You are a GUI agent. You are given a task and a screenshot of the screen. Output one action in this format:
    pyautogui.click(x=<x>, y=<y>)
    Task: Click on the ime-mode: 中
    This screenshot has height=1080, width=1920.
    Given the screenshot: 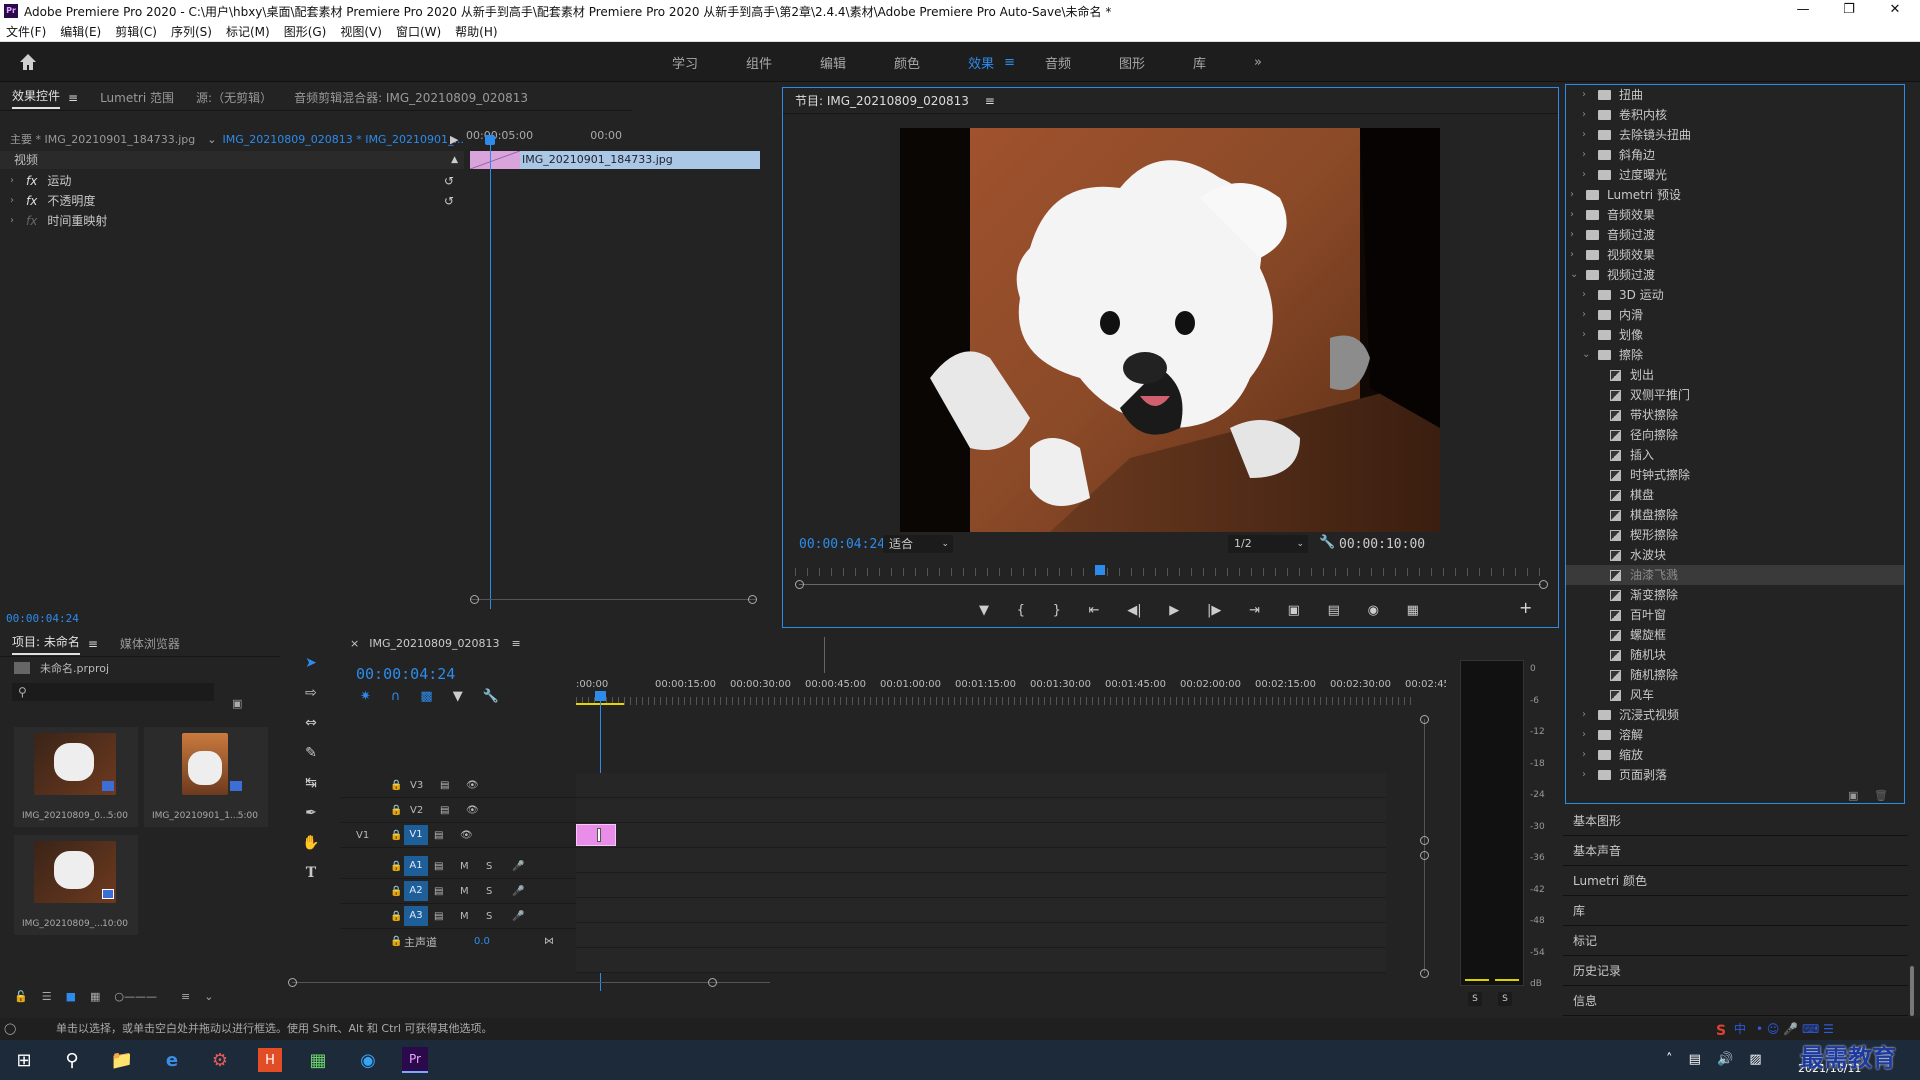 What is the action you would take?
    pyautogui.click(x=1740, y=1029)
    